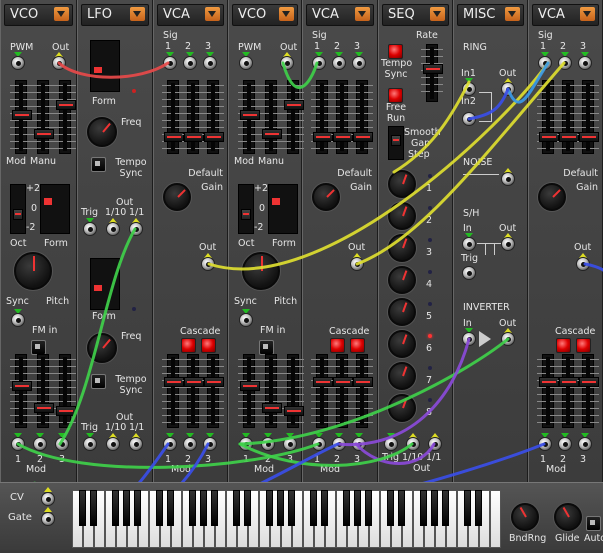 This screenshot has width=603, height=553. Describe the element at coordinates (508, 89) in the screenshot. I see `ring-out-jack` at that location.